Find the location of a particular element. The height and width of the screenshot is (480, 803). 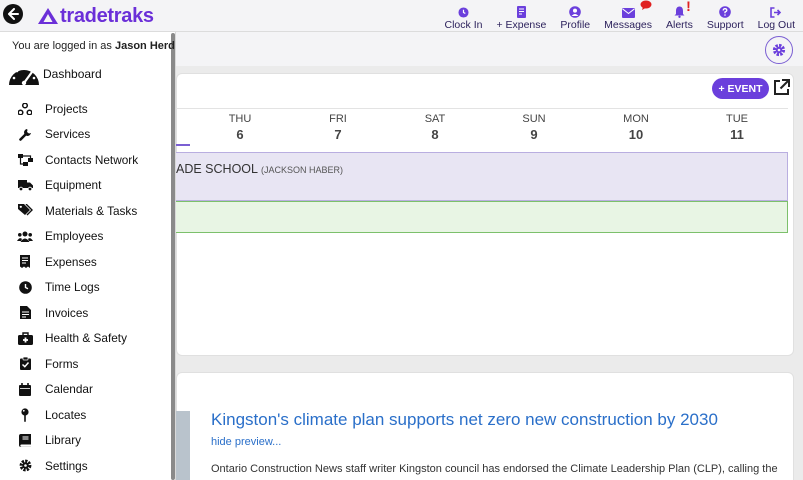

sidebar-item-time-logs: Time Logs is located at coordinates (85, 288).